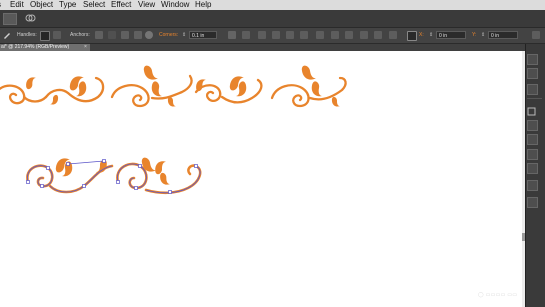 This screenshot has width=545, height=307. Describe the element at coordinates (125, 35) in the screenshot. I see `cut-path-icon` at that location.